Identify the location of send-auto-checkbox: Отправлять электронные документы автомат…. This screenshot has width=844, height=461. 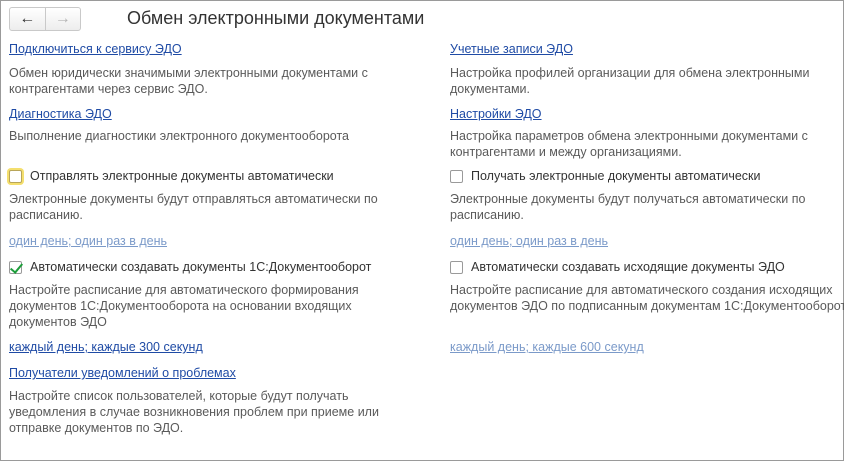
(171, 176).